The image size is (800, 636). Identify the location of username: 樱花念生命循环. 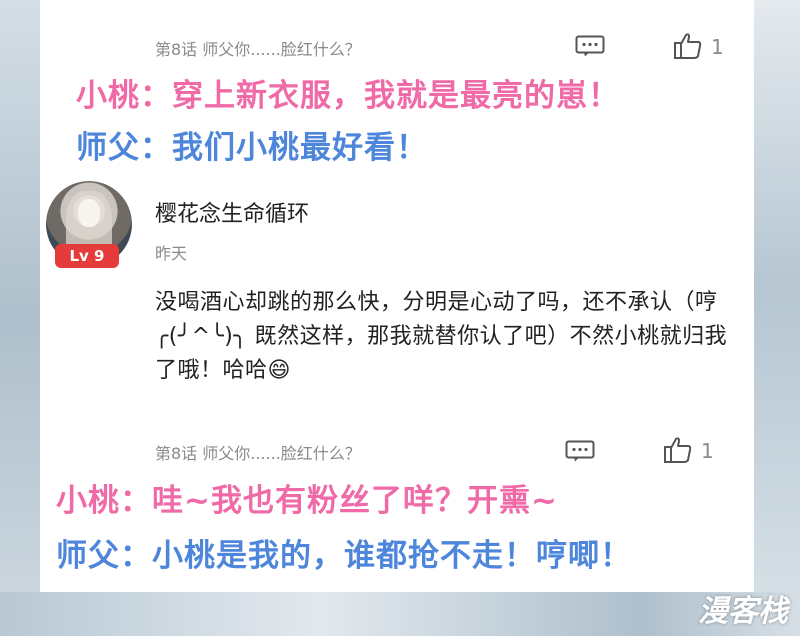
(232, 212).